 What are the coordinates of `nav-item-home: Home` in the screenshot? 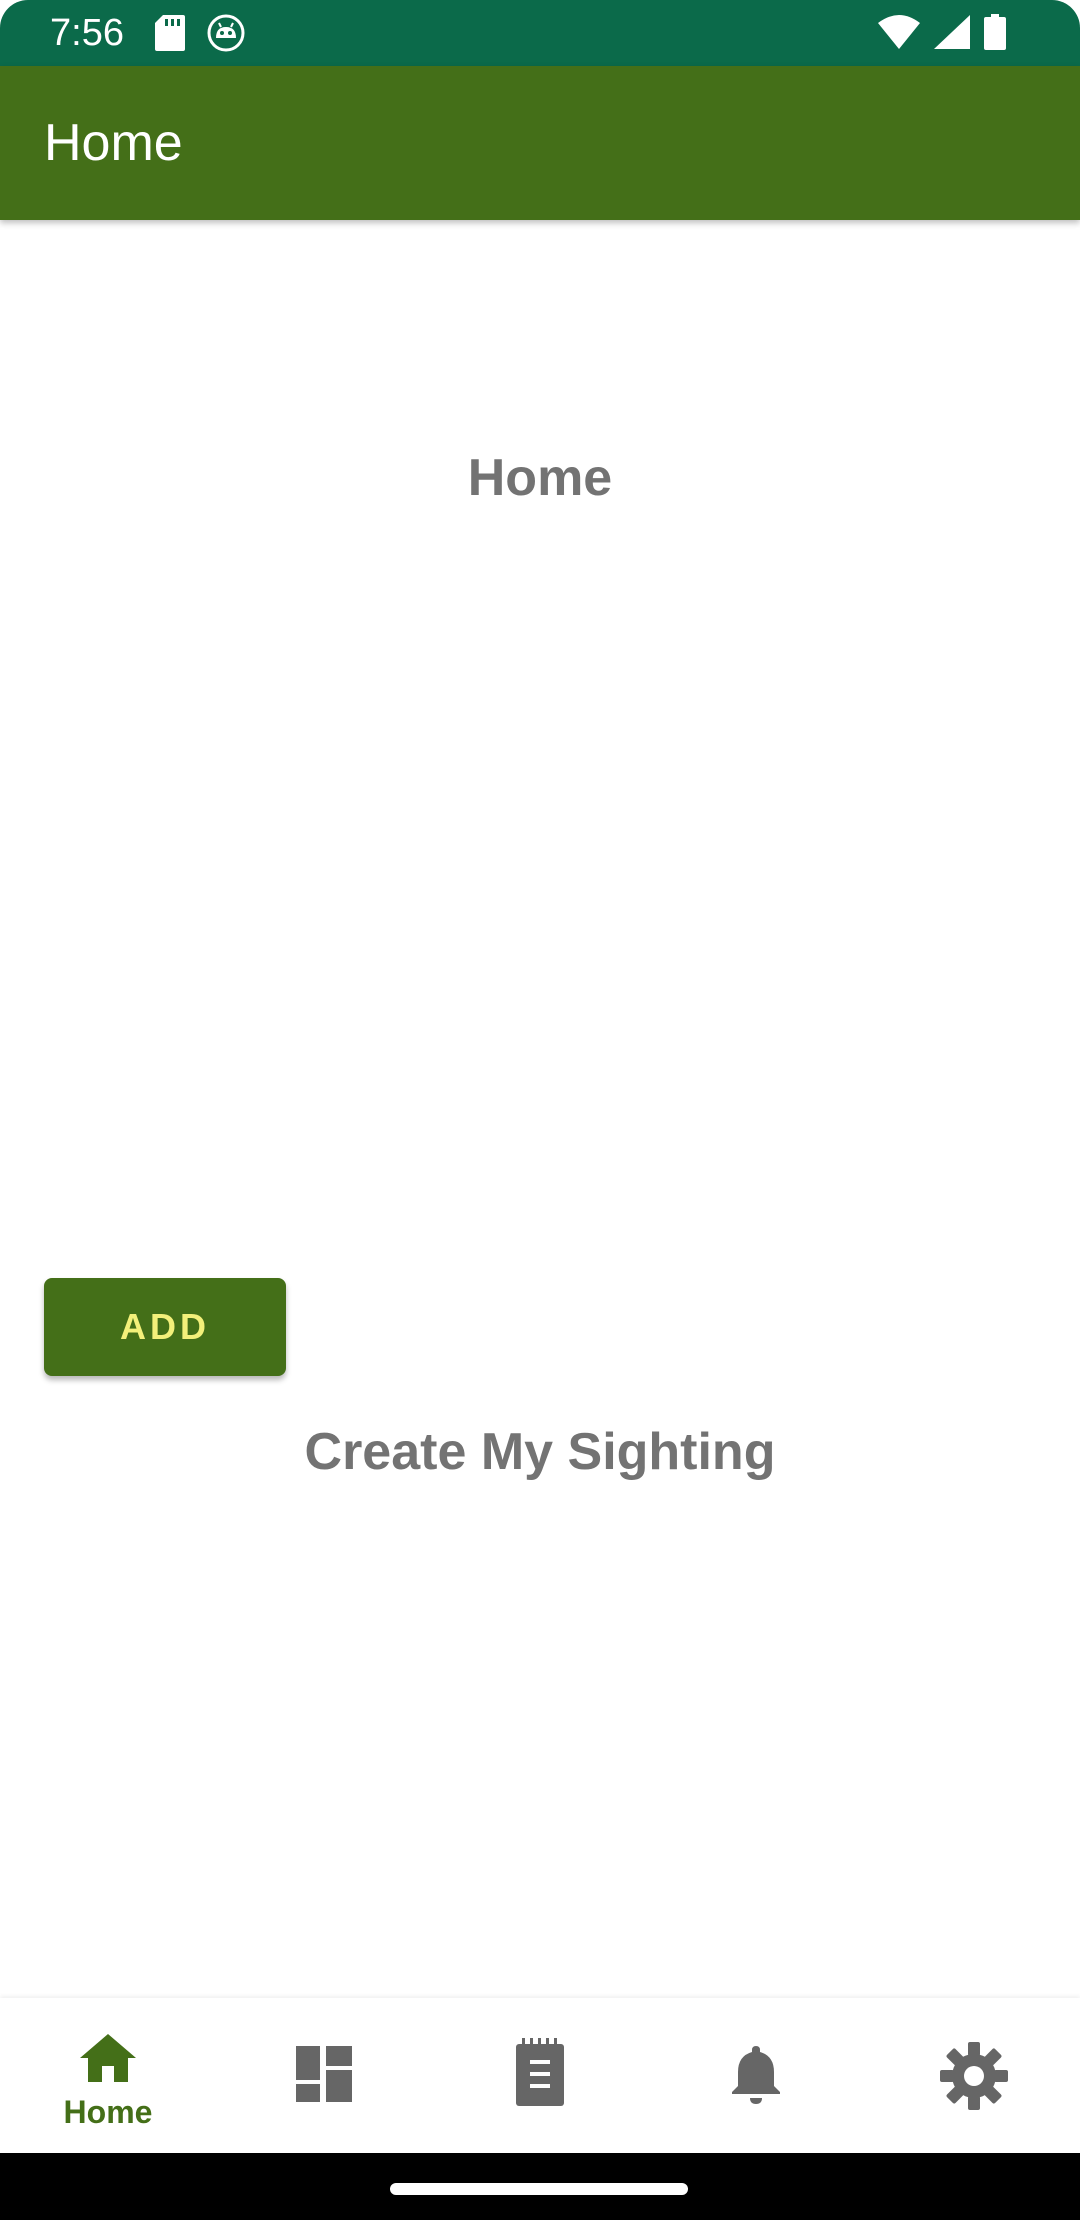 It's located at (108, 2075).